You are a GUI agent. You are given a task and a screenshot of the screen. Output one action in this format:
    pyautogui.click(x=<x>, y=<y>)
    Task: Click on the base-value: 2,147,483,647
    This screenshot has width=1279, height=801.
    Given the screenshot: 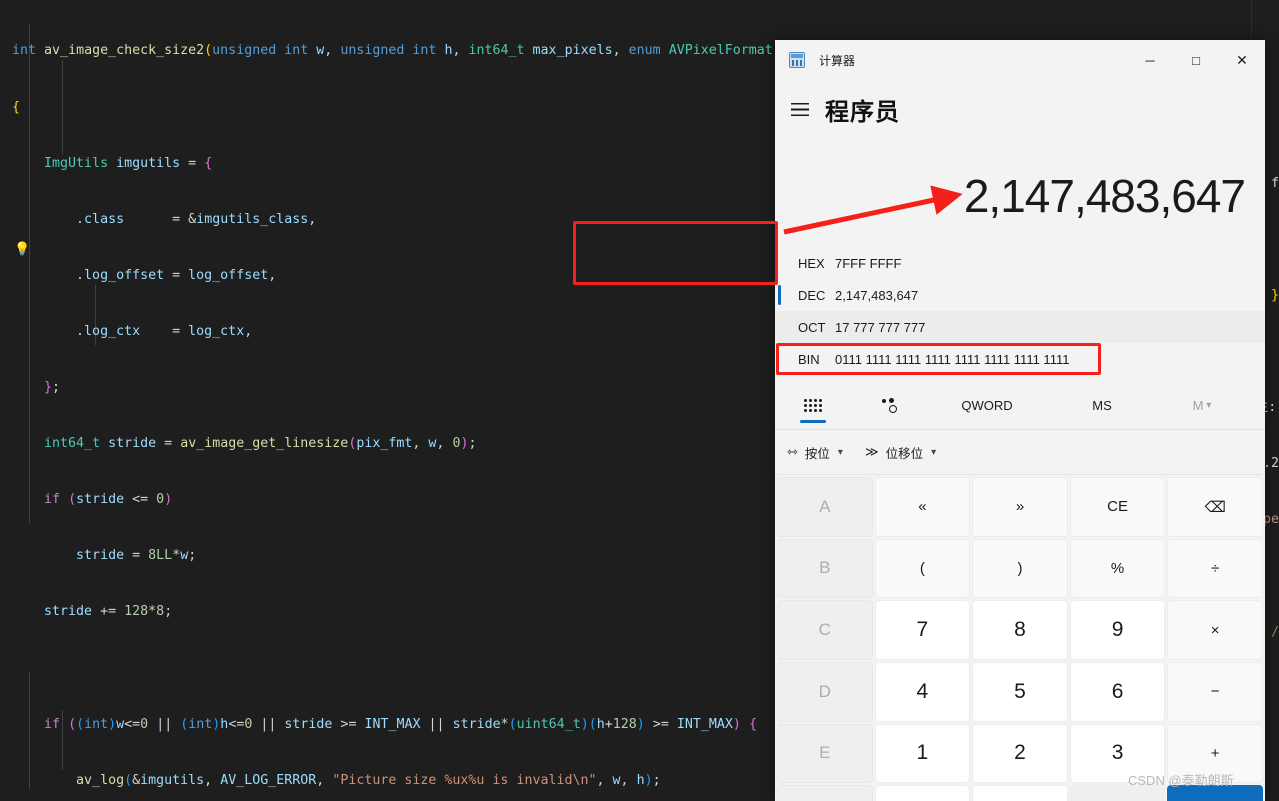 What is the action you would take?
    pyautogui.click(x=877, y=295)
    